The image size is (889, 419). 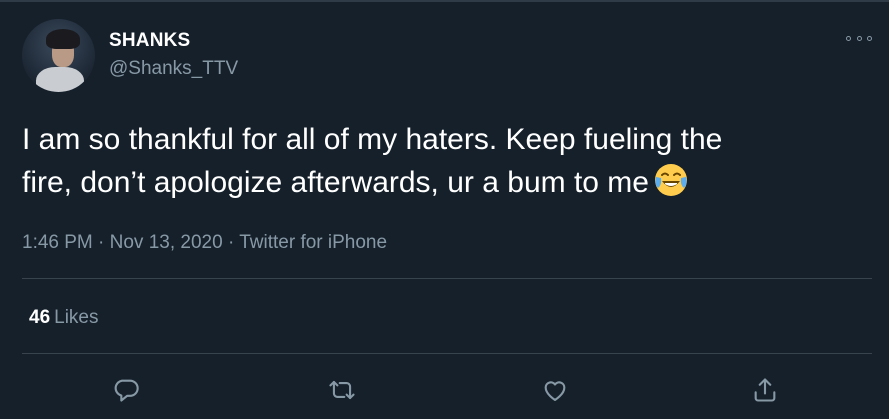 I want to click on likes-count: 46, so click(x=40, y=317).